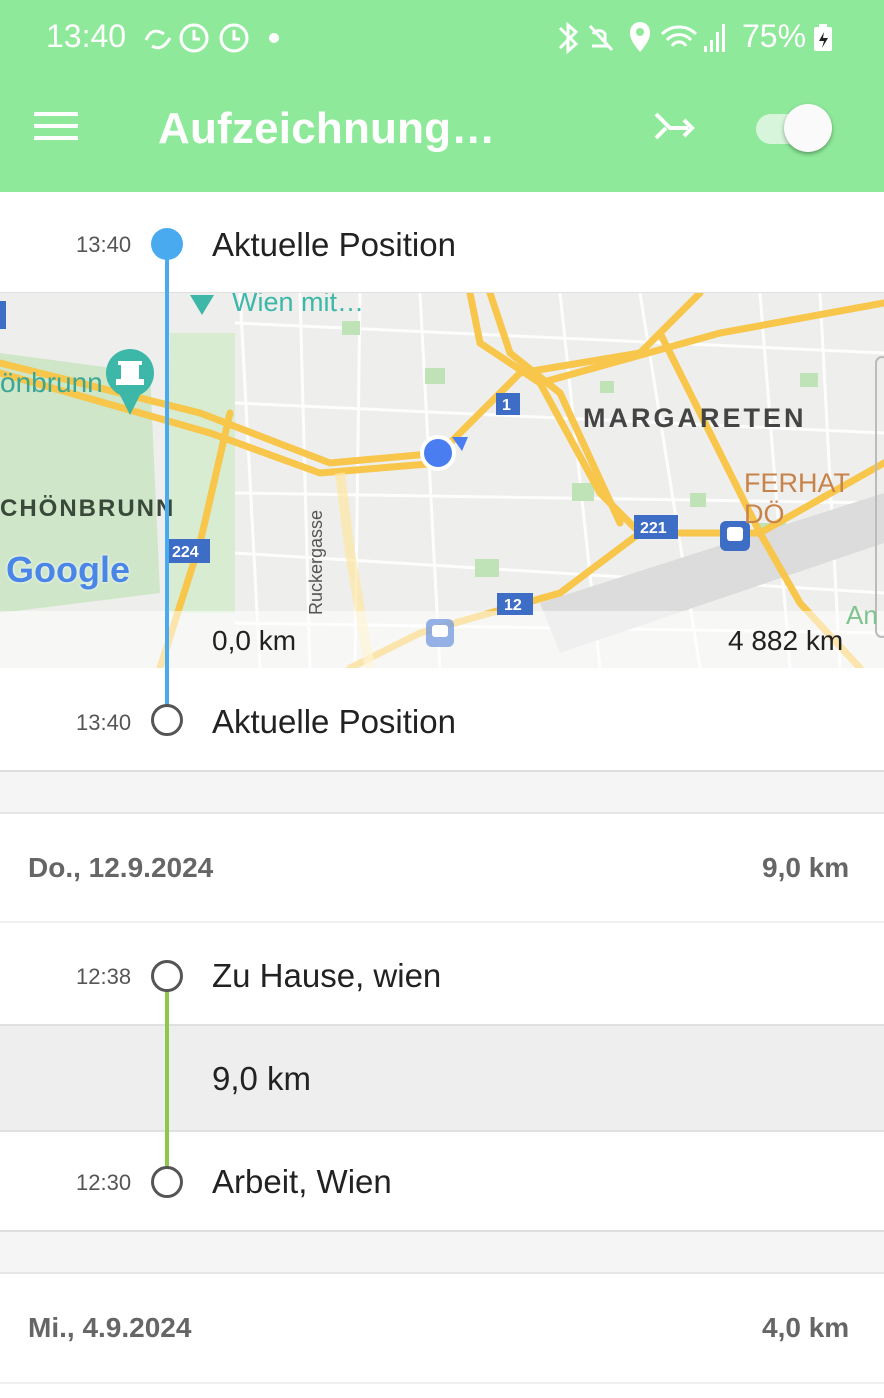  Describe the element at coordinates (110, 1327) in the screenshot. I see `day-date: Mi., 4.9.2024` at that location.